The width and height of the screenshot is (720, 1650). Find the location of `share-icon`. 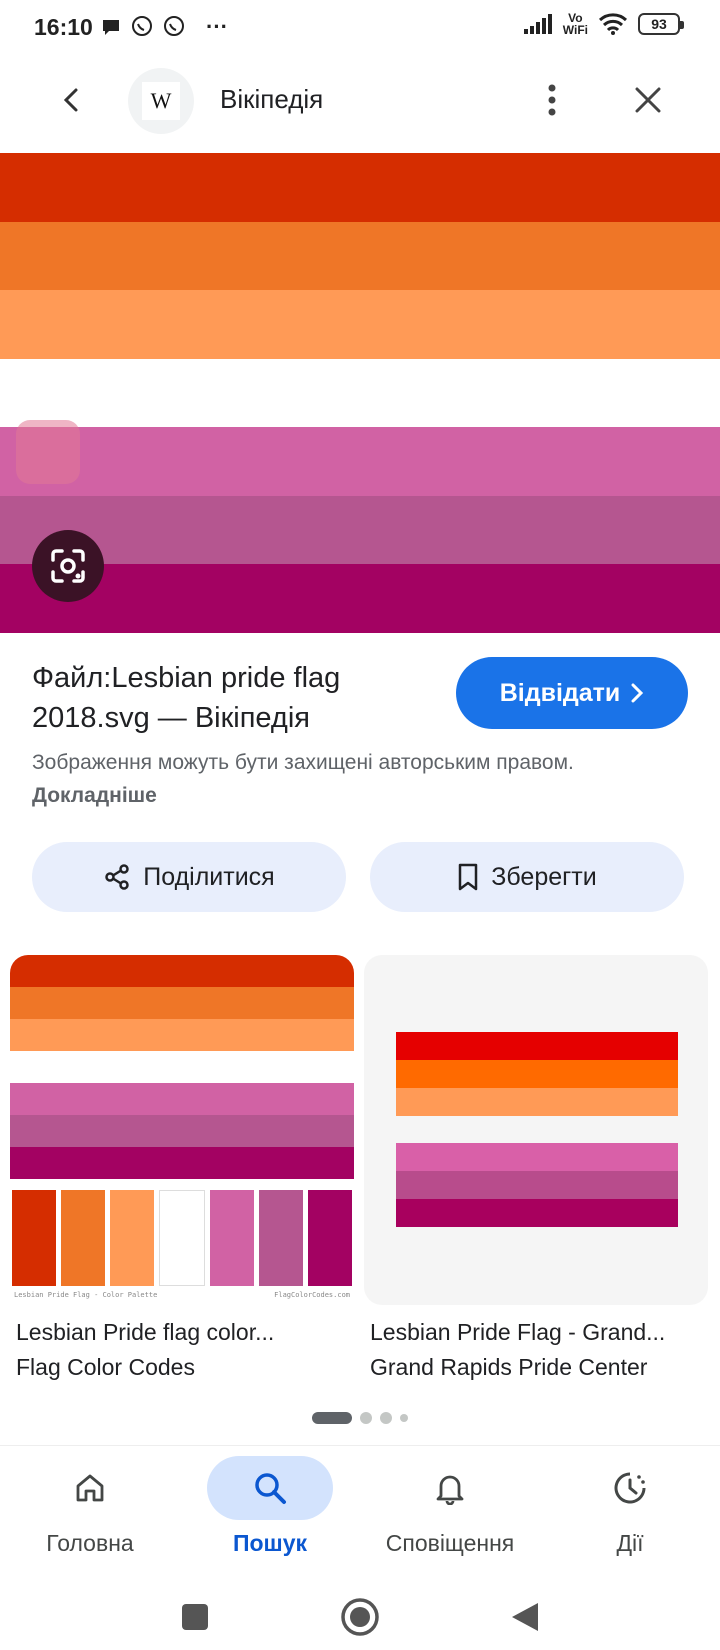

share-icon is located at coordinates (117, 877).